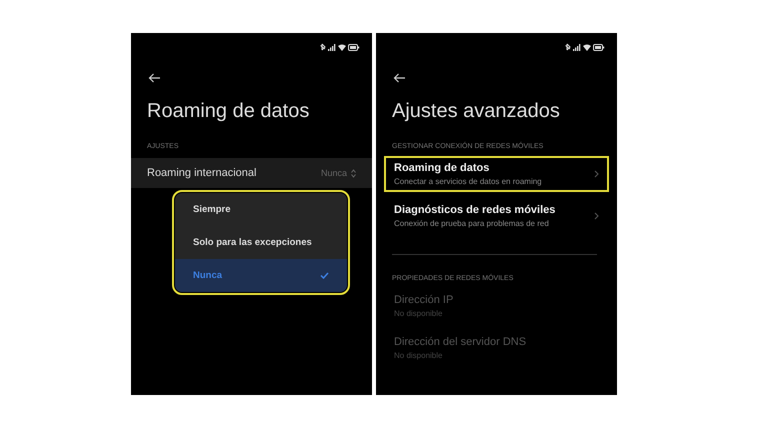 This screenshot has height=427, width=768. Describe the element at coordinates (333, 173) in the screenshot. I see `setting-value: Nunca` at that location.